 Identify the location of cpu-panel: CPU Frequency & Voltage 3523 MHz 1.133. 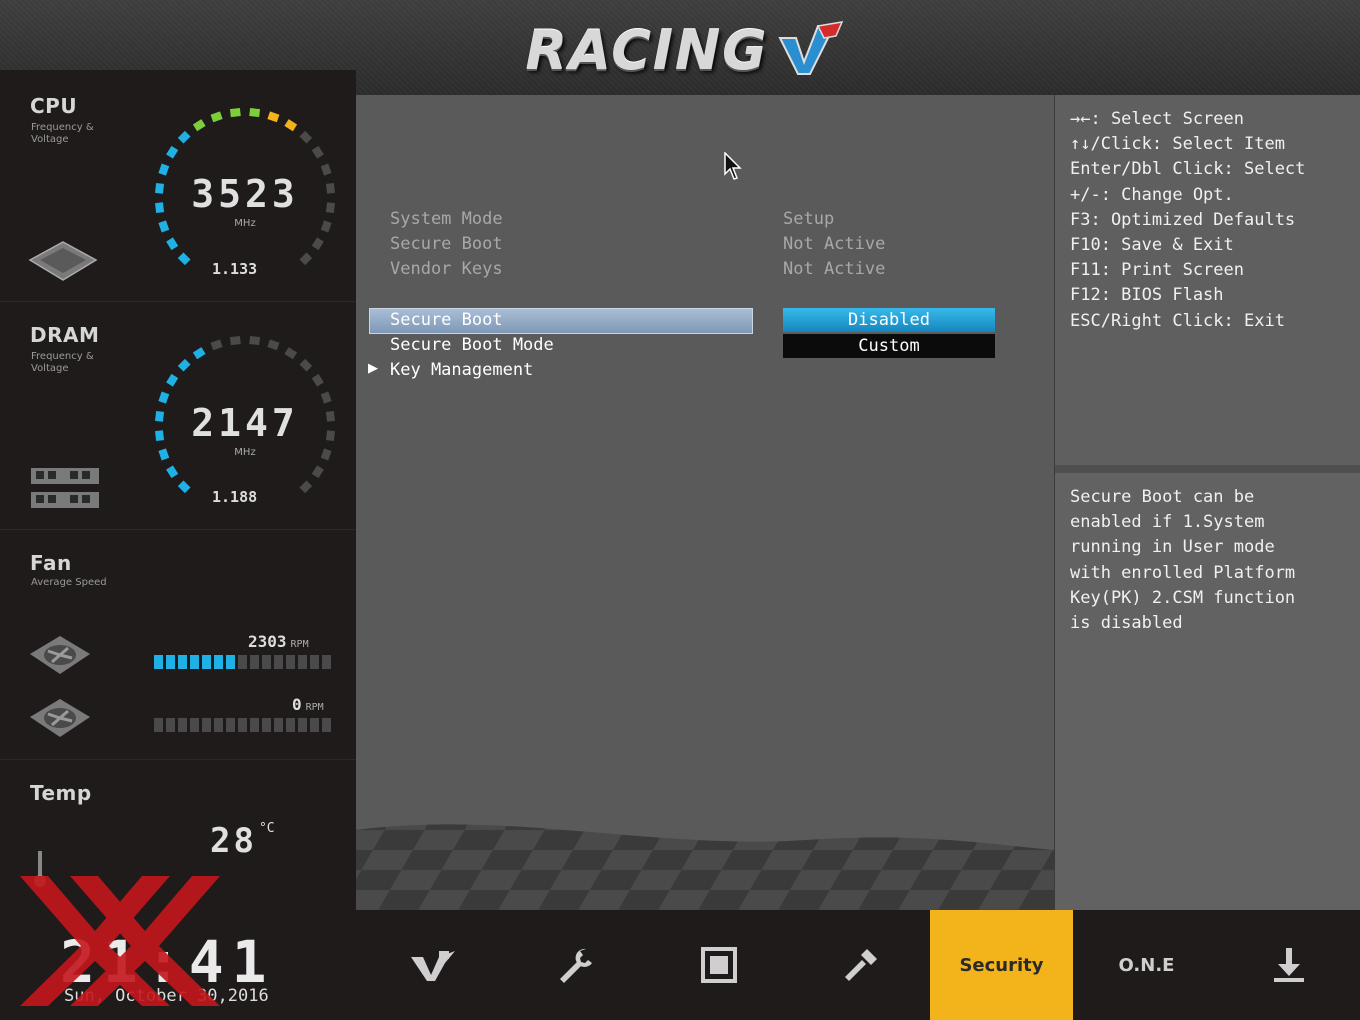
(178, 186).